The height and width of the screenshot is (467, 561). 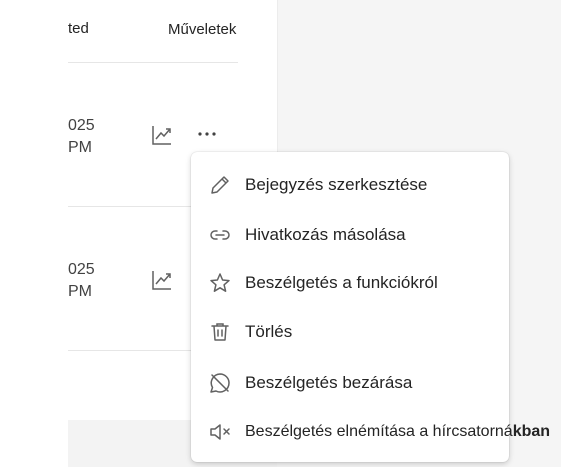 I want to click on star-icon, so click(x=220, y=282).